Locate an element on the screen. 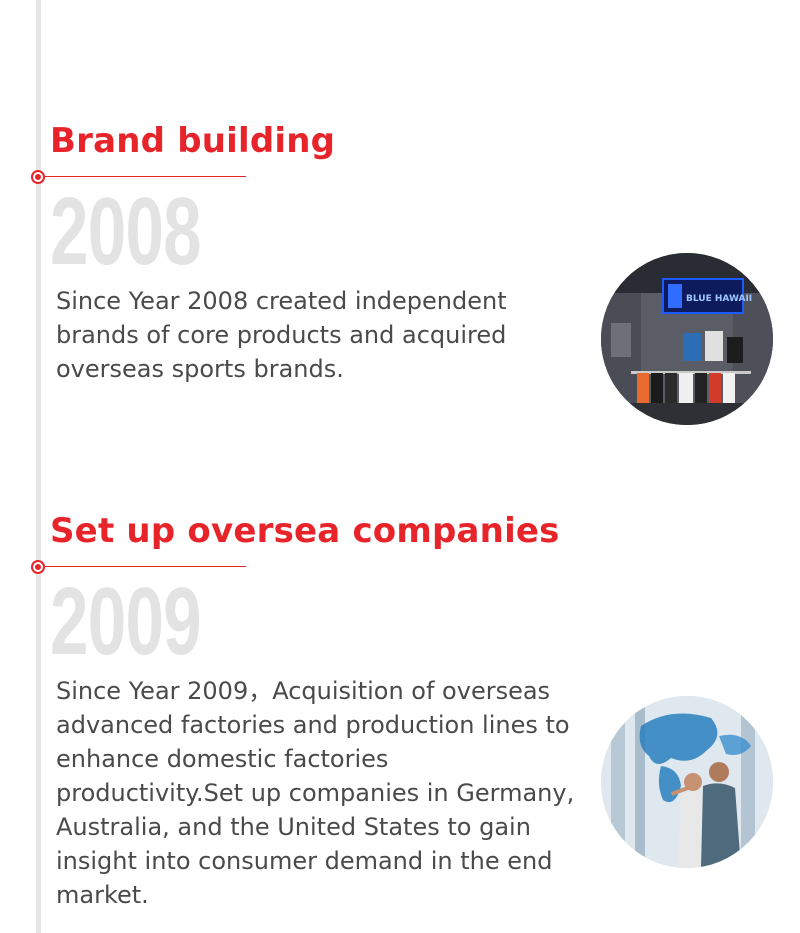  store-sign-text: BLUE HAWAII is located at coordinates (719, 299).